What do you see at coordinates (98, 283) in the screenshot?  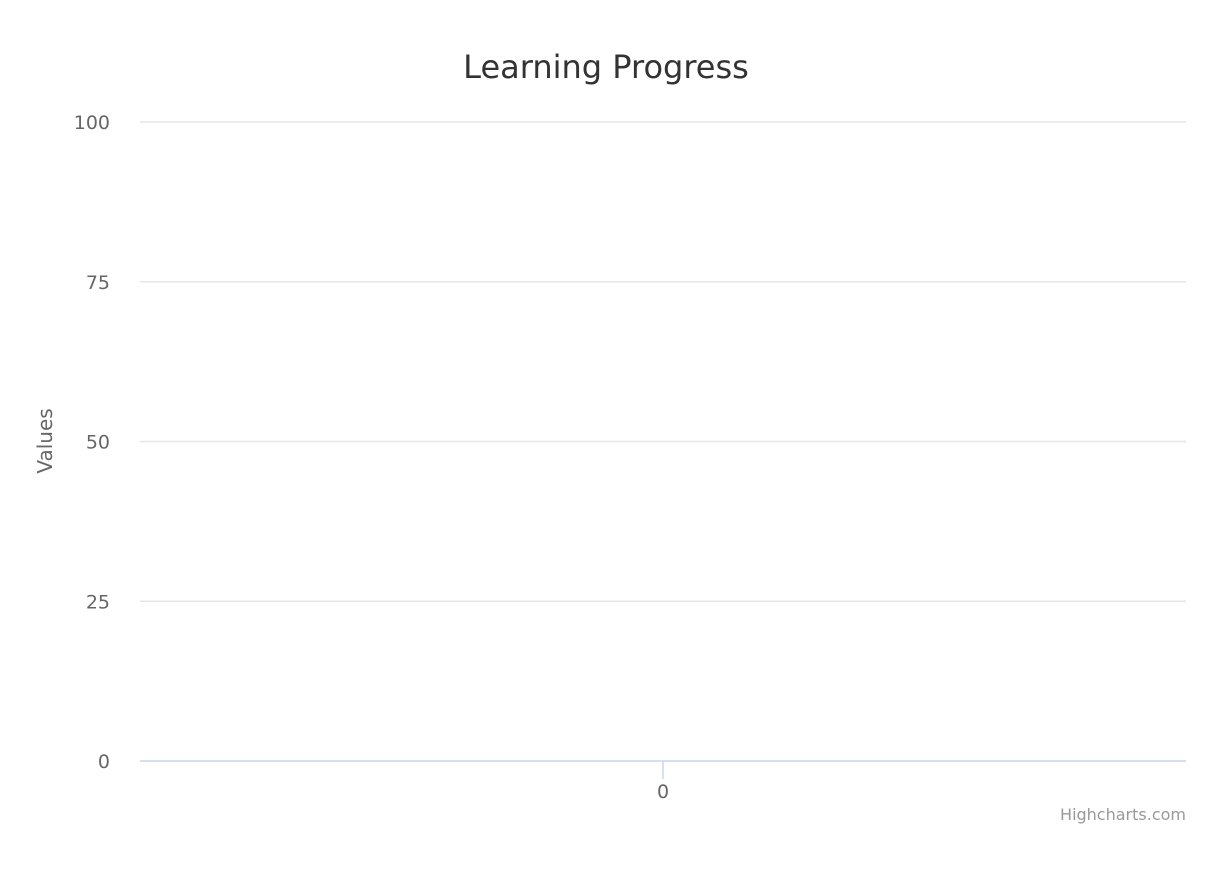 I see `y-tick-label-75: 75` at bounding box center [98, 283].